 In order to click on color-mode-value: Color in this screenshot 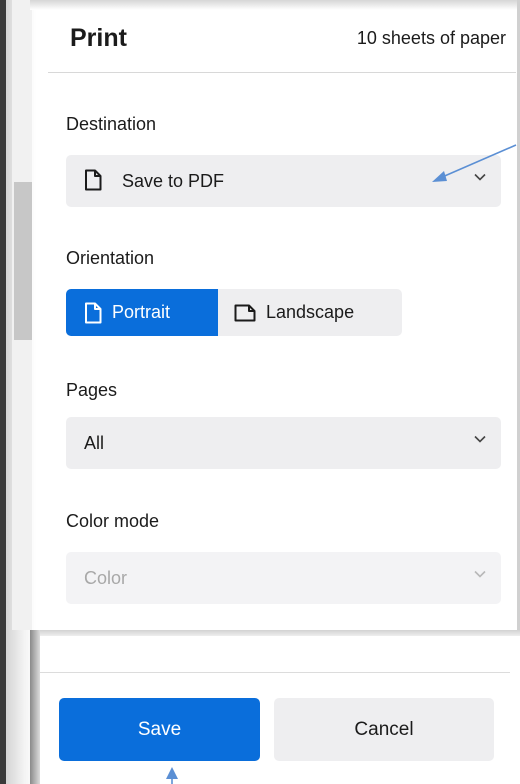, I will do `click(106, 578)`.